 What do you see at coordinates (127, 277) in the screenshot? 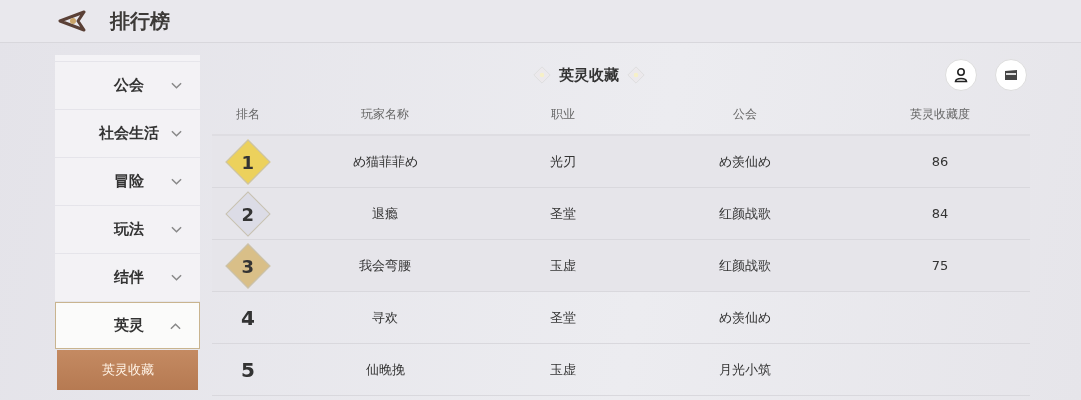
I see `sidebar-item: 结伴` at bounding box center [127, 277].